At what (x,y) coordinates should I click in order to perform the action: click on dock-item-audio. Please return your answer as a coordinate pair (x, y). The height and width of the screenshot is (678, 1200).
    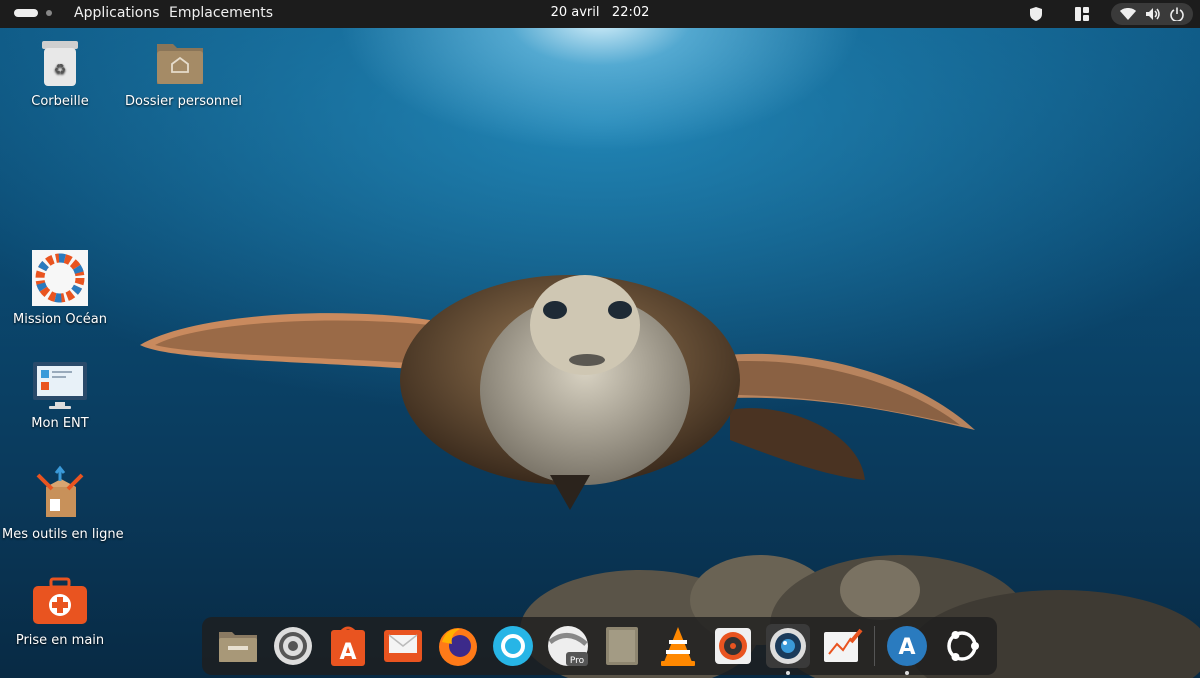
    Looking at the image, I should click on (733, 646).